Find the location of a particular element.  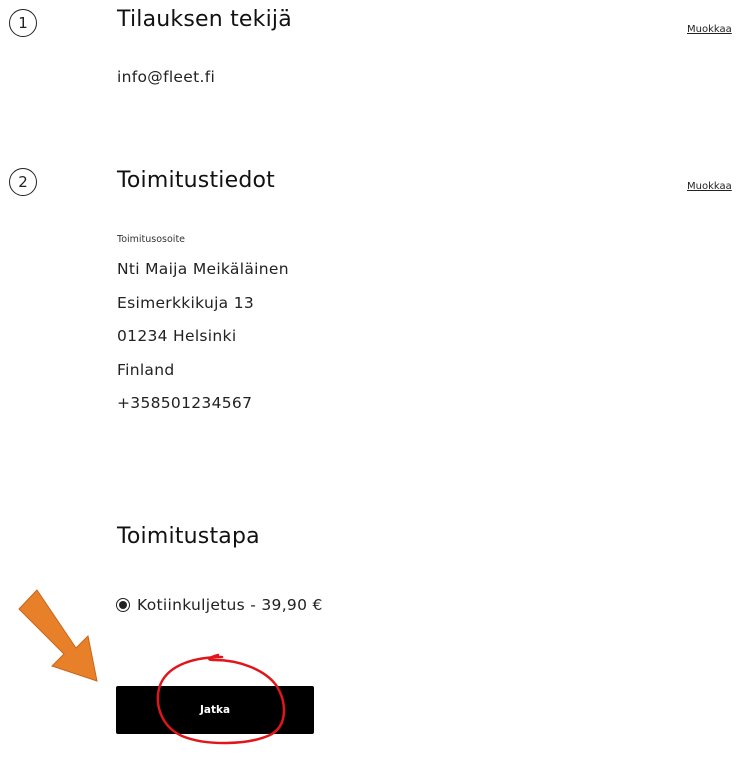

radio-selected-dot is located at coordinates (123, 605).